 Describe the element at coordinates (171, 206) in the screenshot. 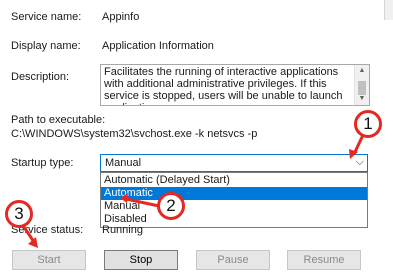

I see `callout-2-badge: 2` at that location.